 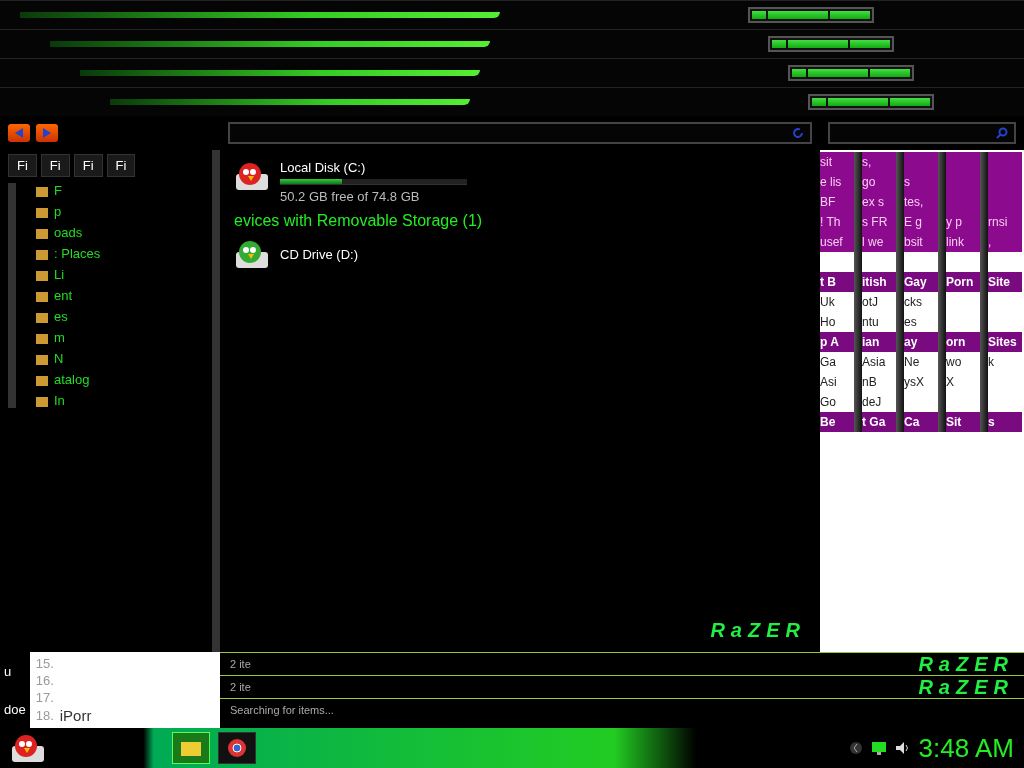 What do you see at coordinates (960, 282) in the screenshot?
I see `heading-text: Porn` at bounding box center [960, 282].